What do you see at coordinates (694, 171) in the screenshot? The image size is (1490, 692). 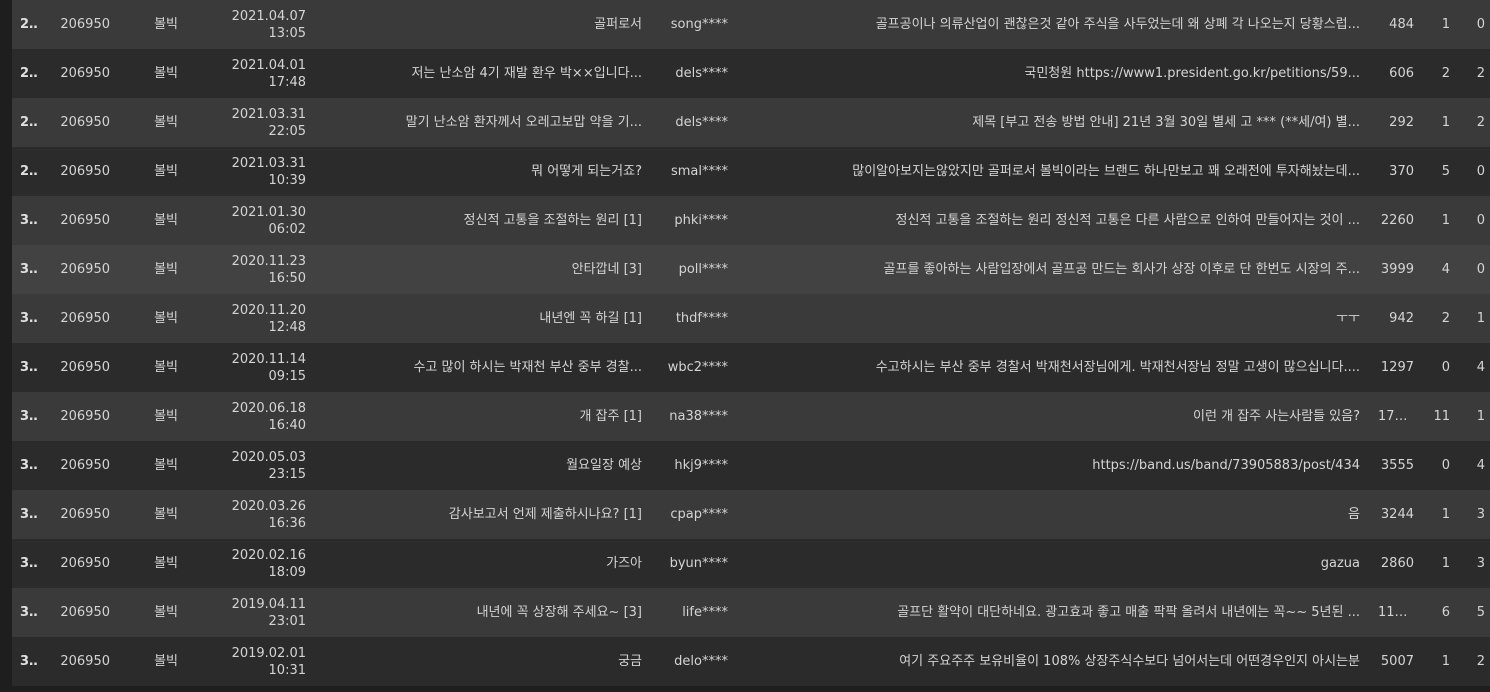 I see `user-id-cell: smal****` at bounding box center [694, 171].